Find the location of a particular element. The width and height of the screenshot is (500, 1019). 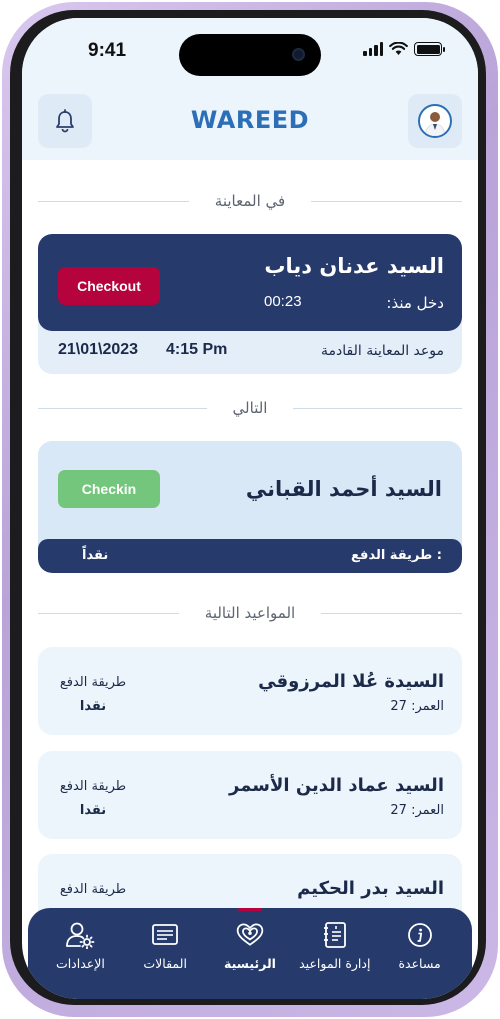

current-section-title: في المعاينة is located at coordinates (250, 201).